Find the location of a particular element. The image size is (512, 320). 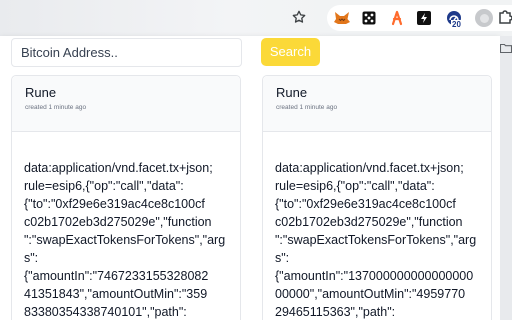

bolt-icon is located at coordinates (424, 18).